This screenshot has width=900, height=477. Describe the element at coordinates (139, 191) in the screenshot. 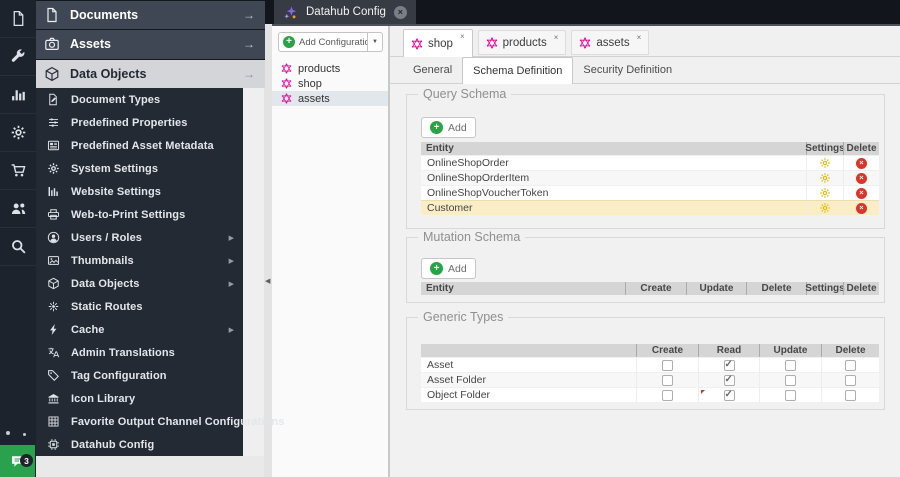

I see `submenu-item: Website Settings ▶` at that location.